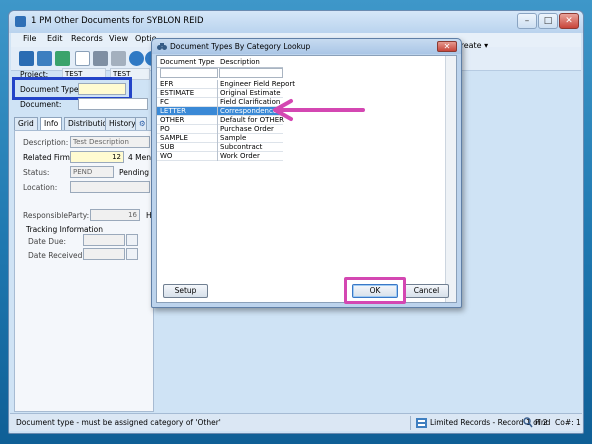  Describe the element at coordinates (486, 45) in the screenshot. I see `chevron-down-icon: ▾` at that location.